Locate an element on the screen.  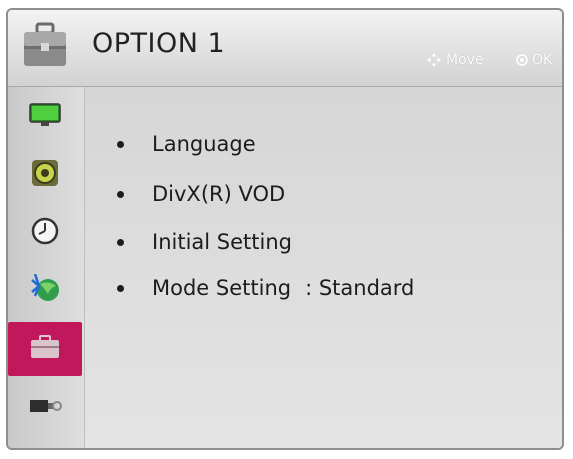
clock-time-icon is located at coordinates (45, 233).